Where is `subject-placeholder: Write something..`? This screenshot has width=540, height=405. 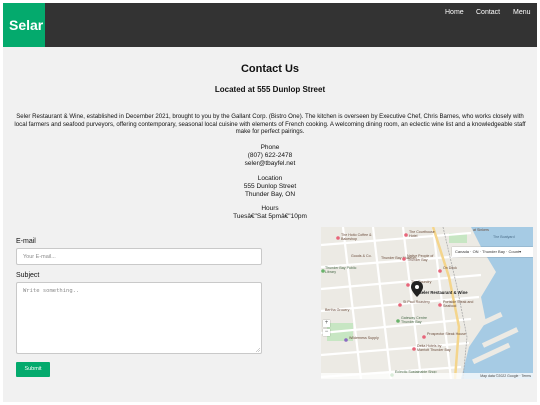
subject-placeholder: Write something.. is located at coordinates (51, 291).